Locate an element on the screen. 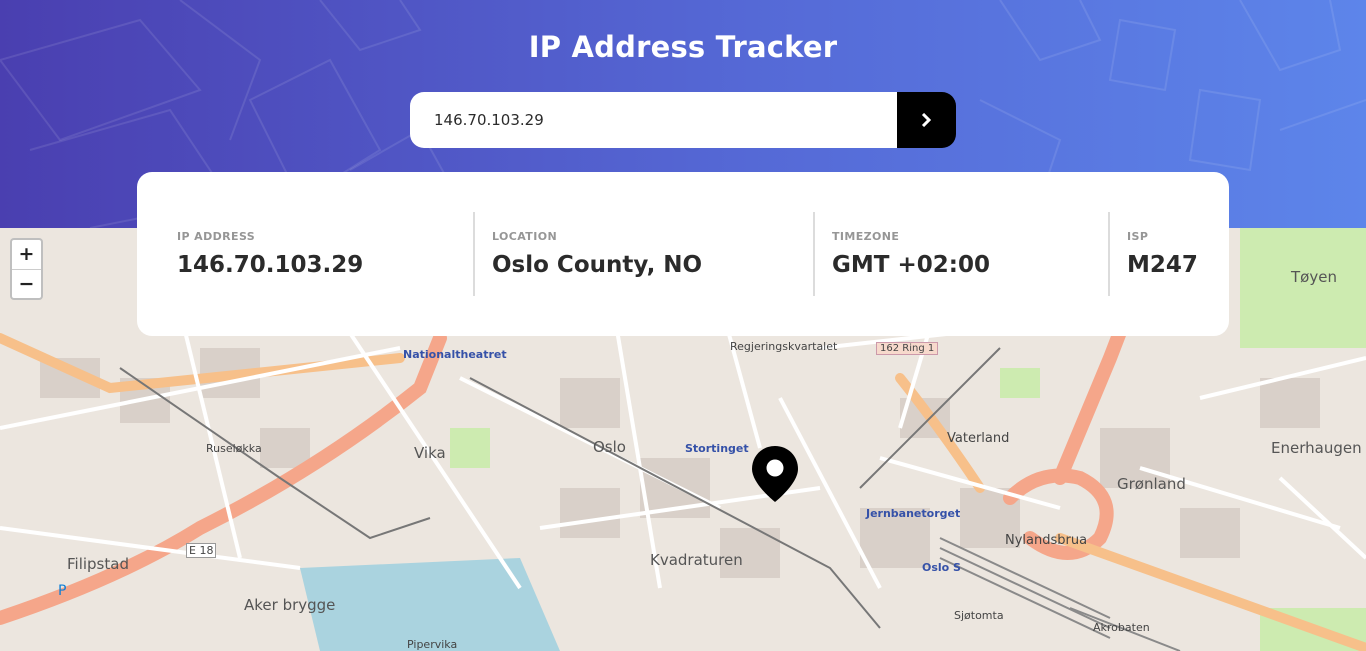  map-label-jernbanetorget: Jernbanetorget is located at coordinates (913, 513).